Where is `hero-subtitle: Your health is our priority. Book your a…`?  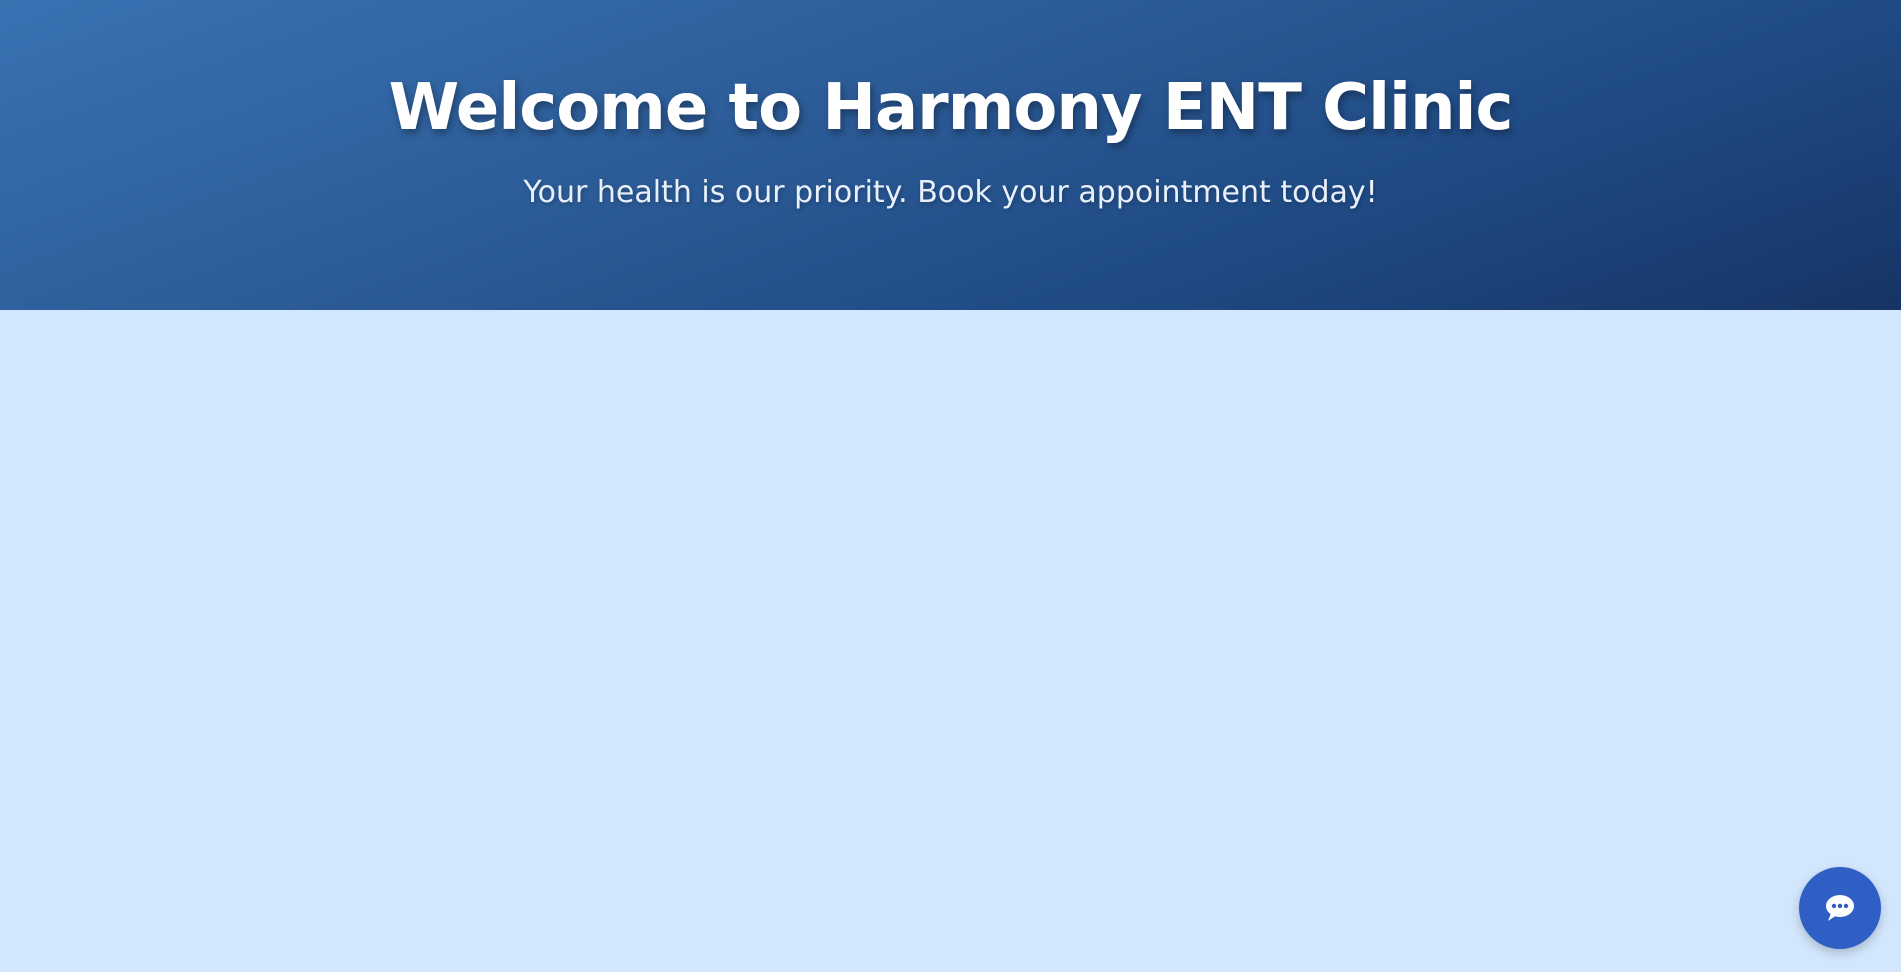
hero-subtitle: Your health is our priority. Book your a… is located at coordinates (950, 192).